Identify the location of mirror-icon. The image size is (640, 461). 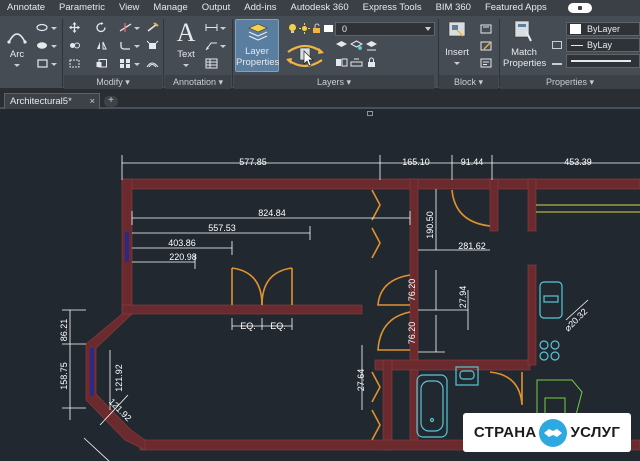
(101, 45).